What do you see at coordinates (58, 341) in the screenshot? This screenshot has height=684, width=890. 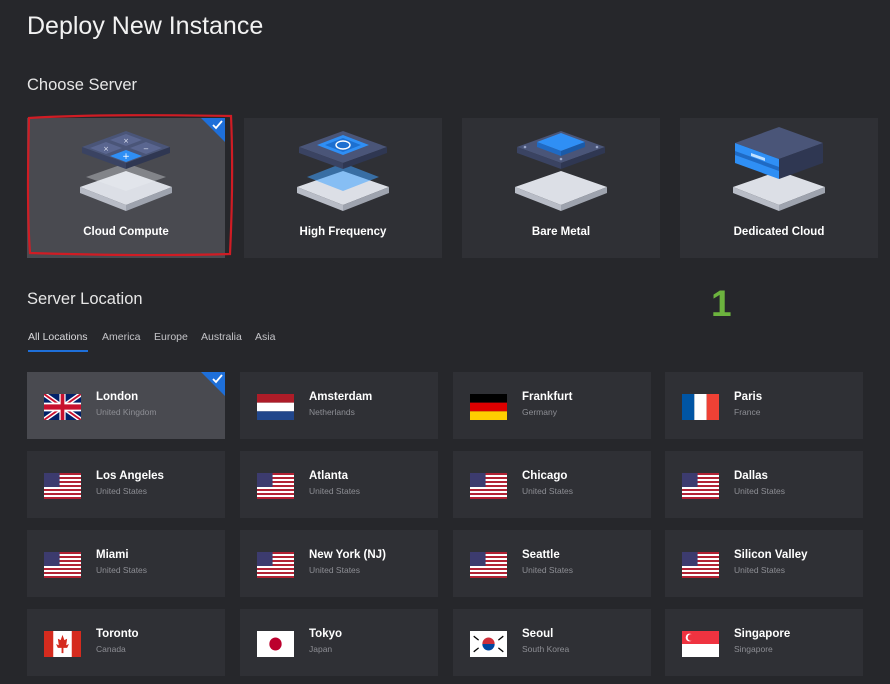 I see `tab-all-locations: All Locations` at bounding box center [58, 341].